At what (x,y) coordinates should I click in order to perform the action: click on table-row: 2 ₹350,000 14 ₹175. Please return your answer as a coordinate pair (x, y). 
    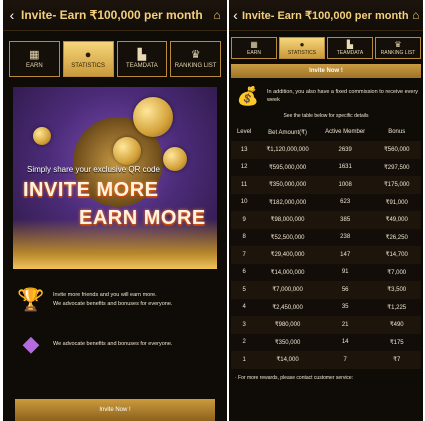
    Looking at the image, I should click on (326, 342).